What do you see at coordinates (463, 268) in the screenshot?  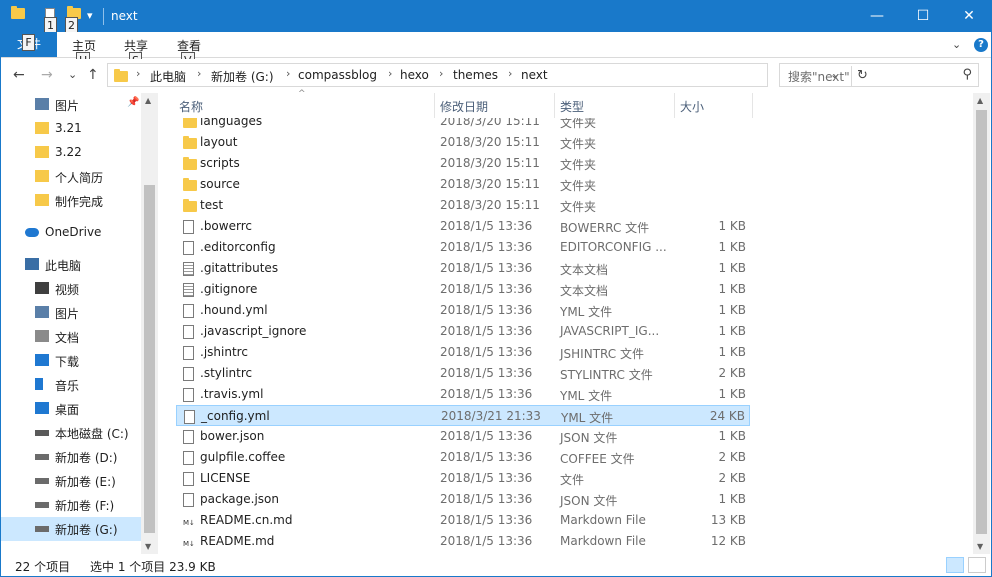 I see `file-row: .gitattributes 2018/1/5 13:36 文本文档 1 KB` at bounding box center [463, 268].